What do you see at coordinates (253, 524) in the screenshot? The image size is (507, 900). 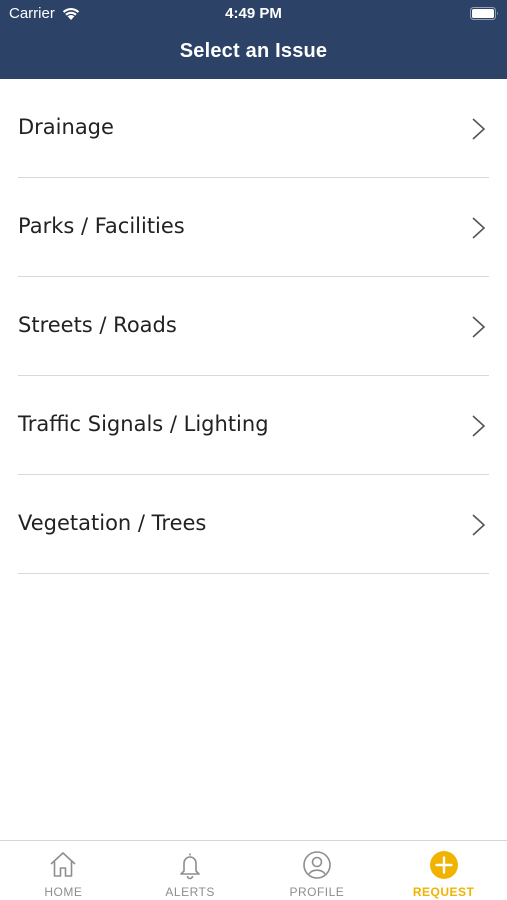 I see `issue-item-vegetation-trees: Vegetation / Trees` at bounding box center [253, 524].